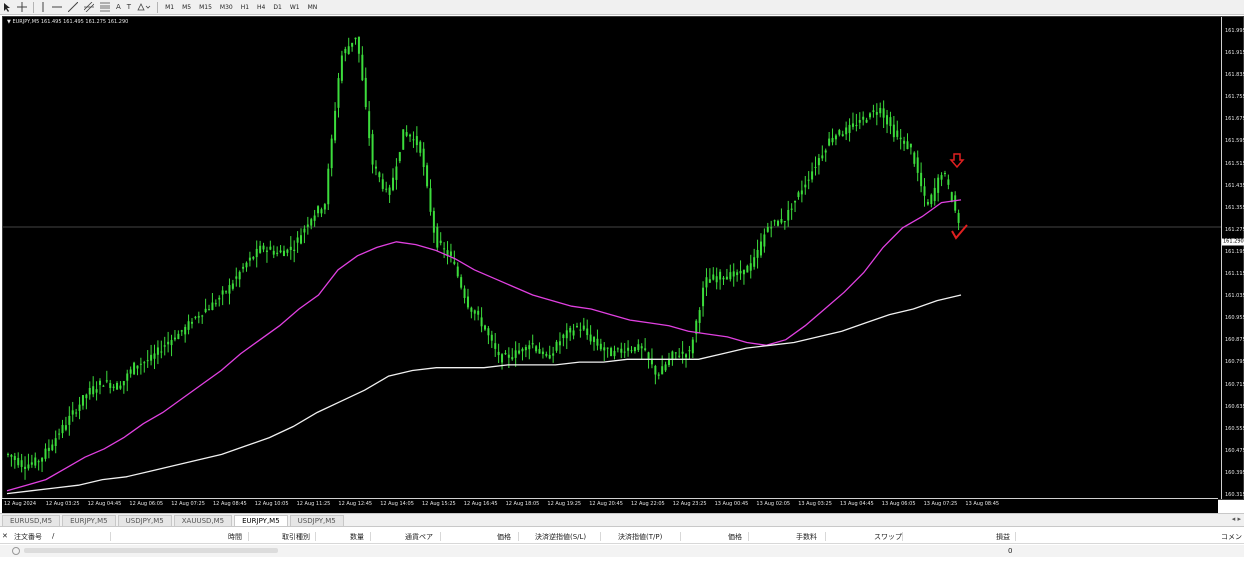 This screenshot has width=1244, height=585. Describe the element at coordinates (888, 537) in the screenshot. I see `col-swap: スワップ` at that location.